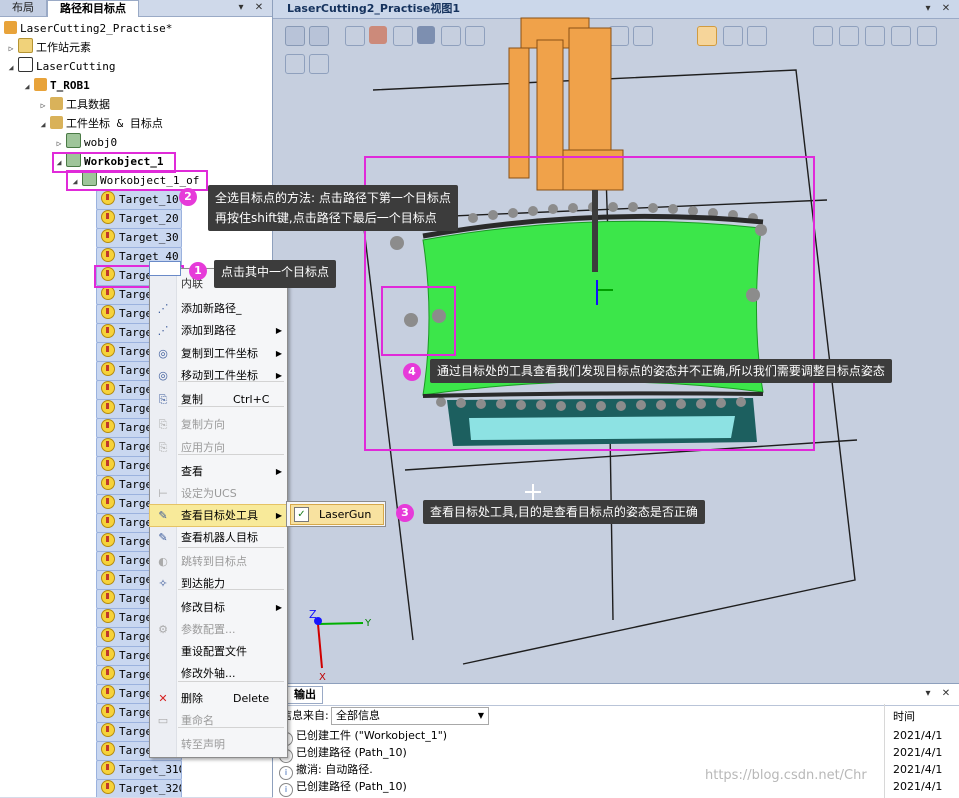 The image size is (959, 798). I want to click on tree-tool-data: ▷ 工具数据, so click(74, 104).